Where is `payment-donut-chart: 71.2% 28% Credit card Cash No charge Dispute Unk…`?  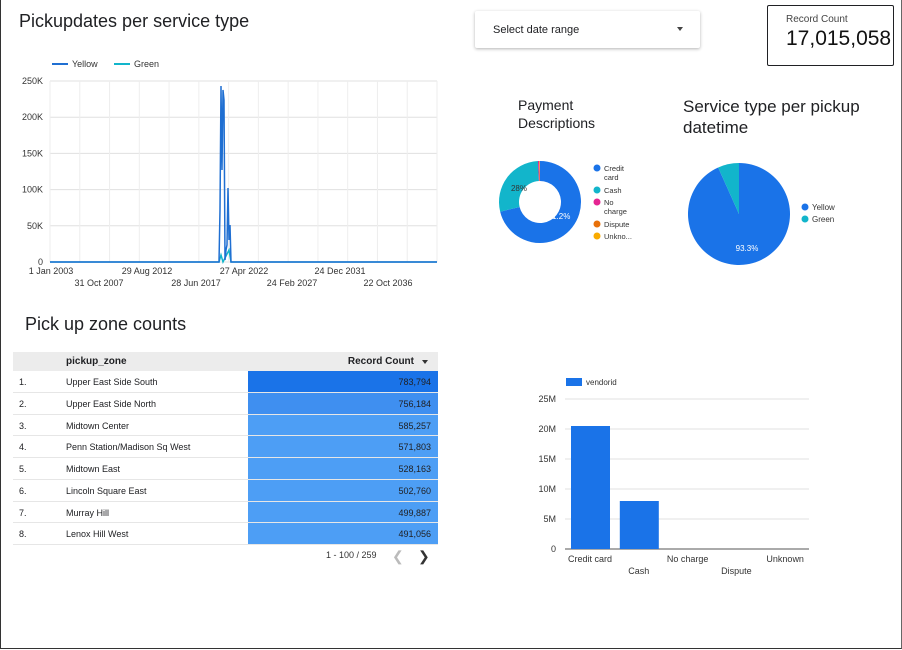
payment-donut-chart: 71.2% 28% Credit card Cash No charge Dispute Unk… is located at coordinates (565, 202).